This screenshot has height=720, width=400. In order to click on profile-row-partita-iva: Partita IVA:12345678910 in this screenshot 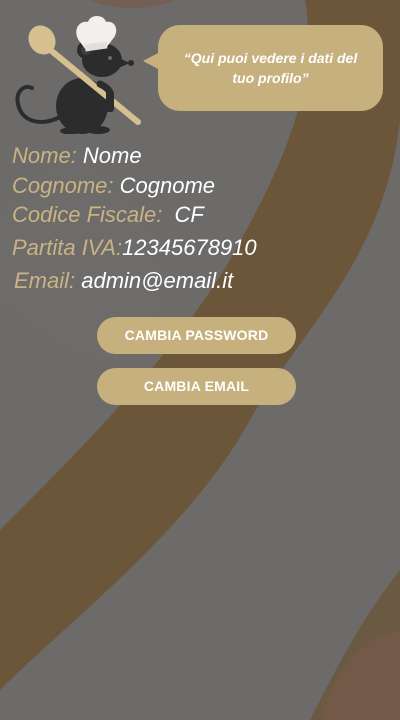, I will do `click(134, 248)`.